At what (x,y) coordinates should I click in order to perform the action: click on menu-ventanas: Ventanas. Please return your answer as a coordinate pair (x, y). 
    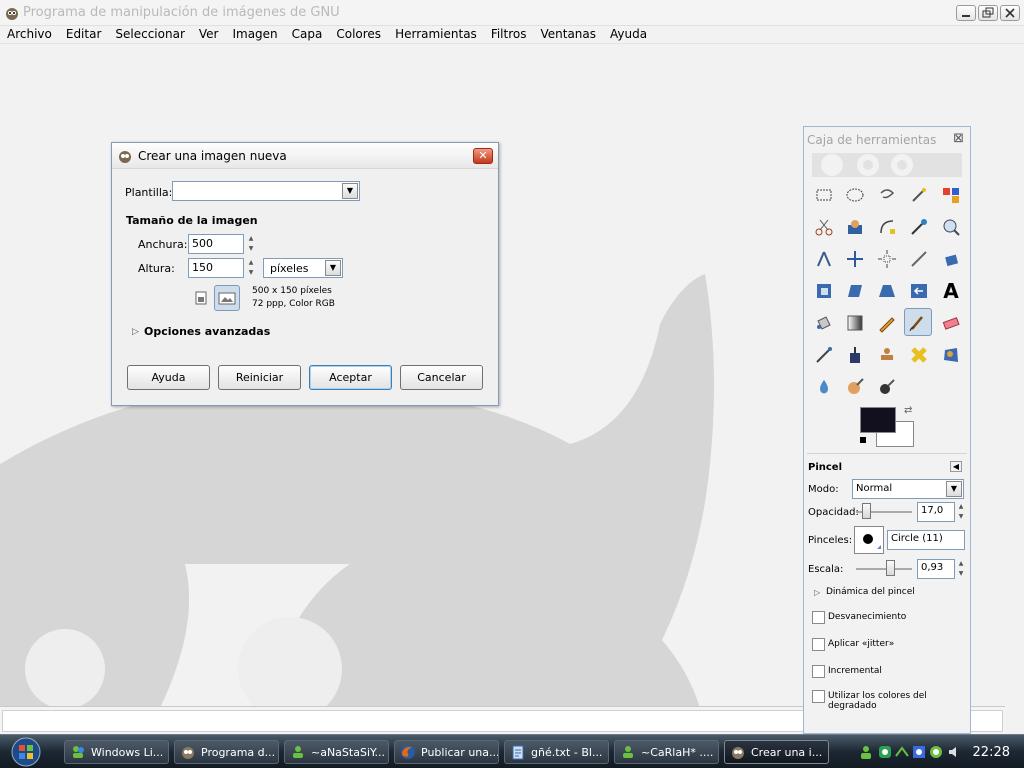
    Looking at the image, I should click on (568, 34).